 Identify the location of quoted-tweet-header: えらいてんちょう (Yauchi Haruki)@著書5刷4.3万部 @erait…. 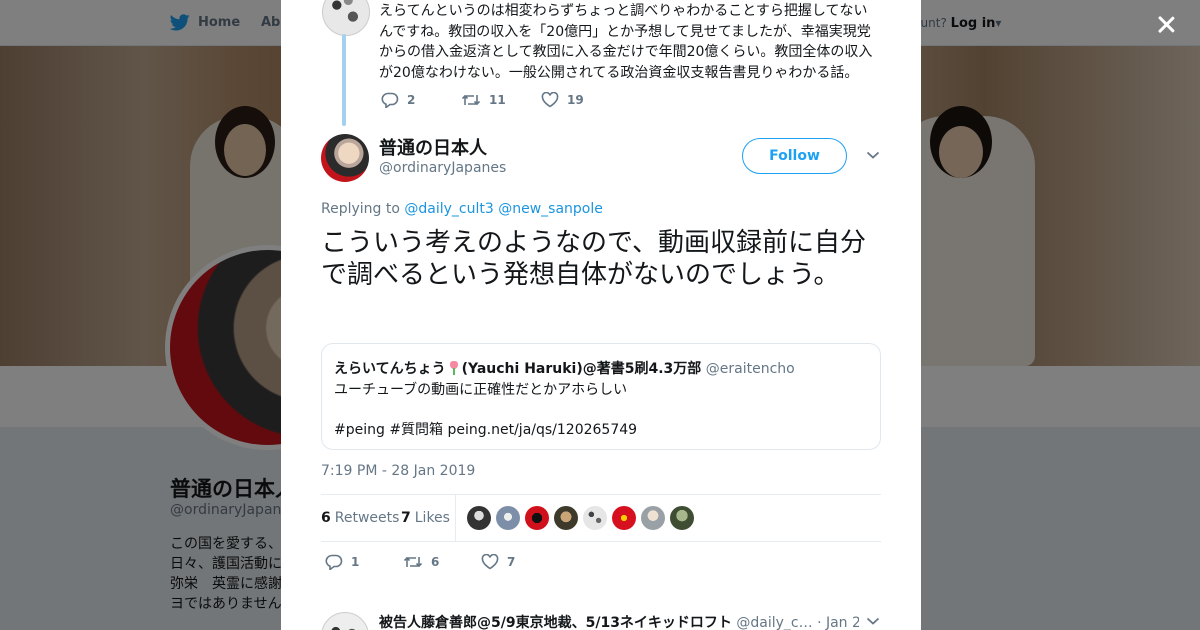
(564, 368).